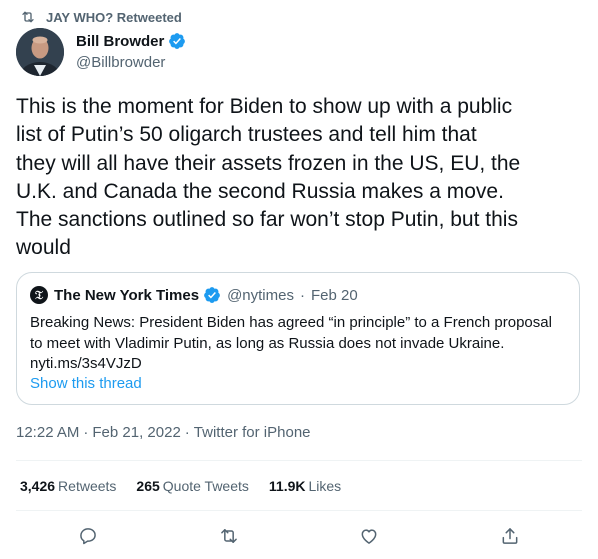 Image resolution: width=598 pixels, height=559 pixels. What do you see at coordinates (120, 41) in the screenshot?
I see `author-name: Bill Browder` at bounding box center [120, 41].